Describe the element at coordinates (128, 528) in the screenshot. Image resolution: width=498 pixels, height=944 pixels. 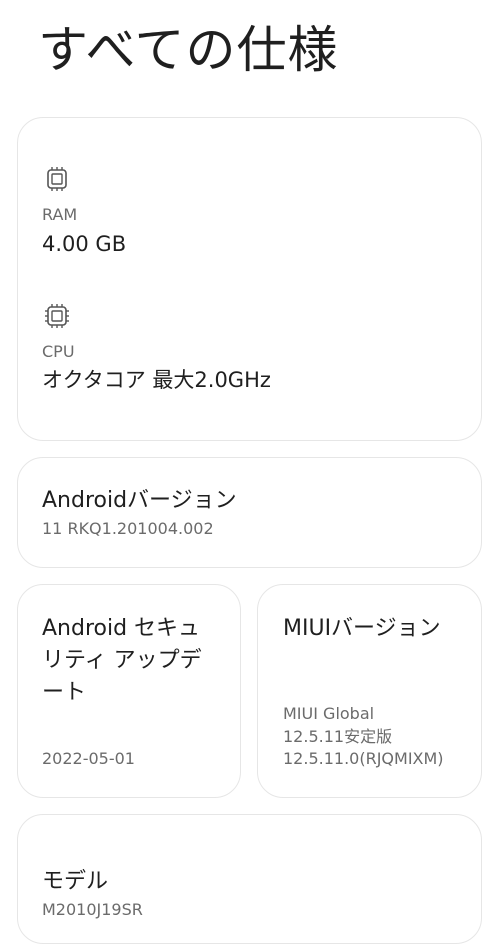
I see `android-version-value: 11 RKQ1.201004.002` at that location.